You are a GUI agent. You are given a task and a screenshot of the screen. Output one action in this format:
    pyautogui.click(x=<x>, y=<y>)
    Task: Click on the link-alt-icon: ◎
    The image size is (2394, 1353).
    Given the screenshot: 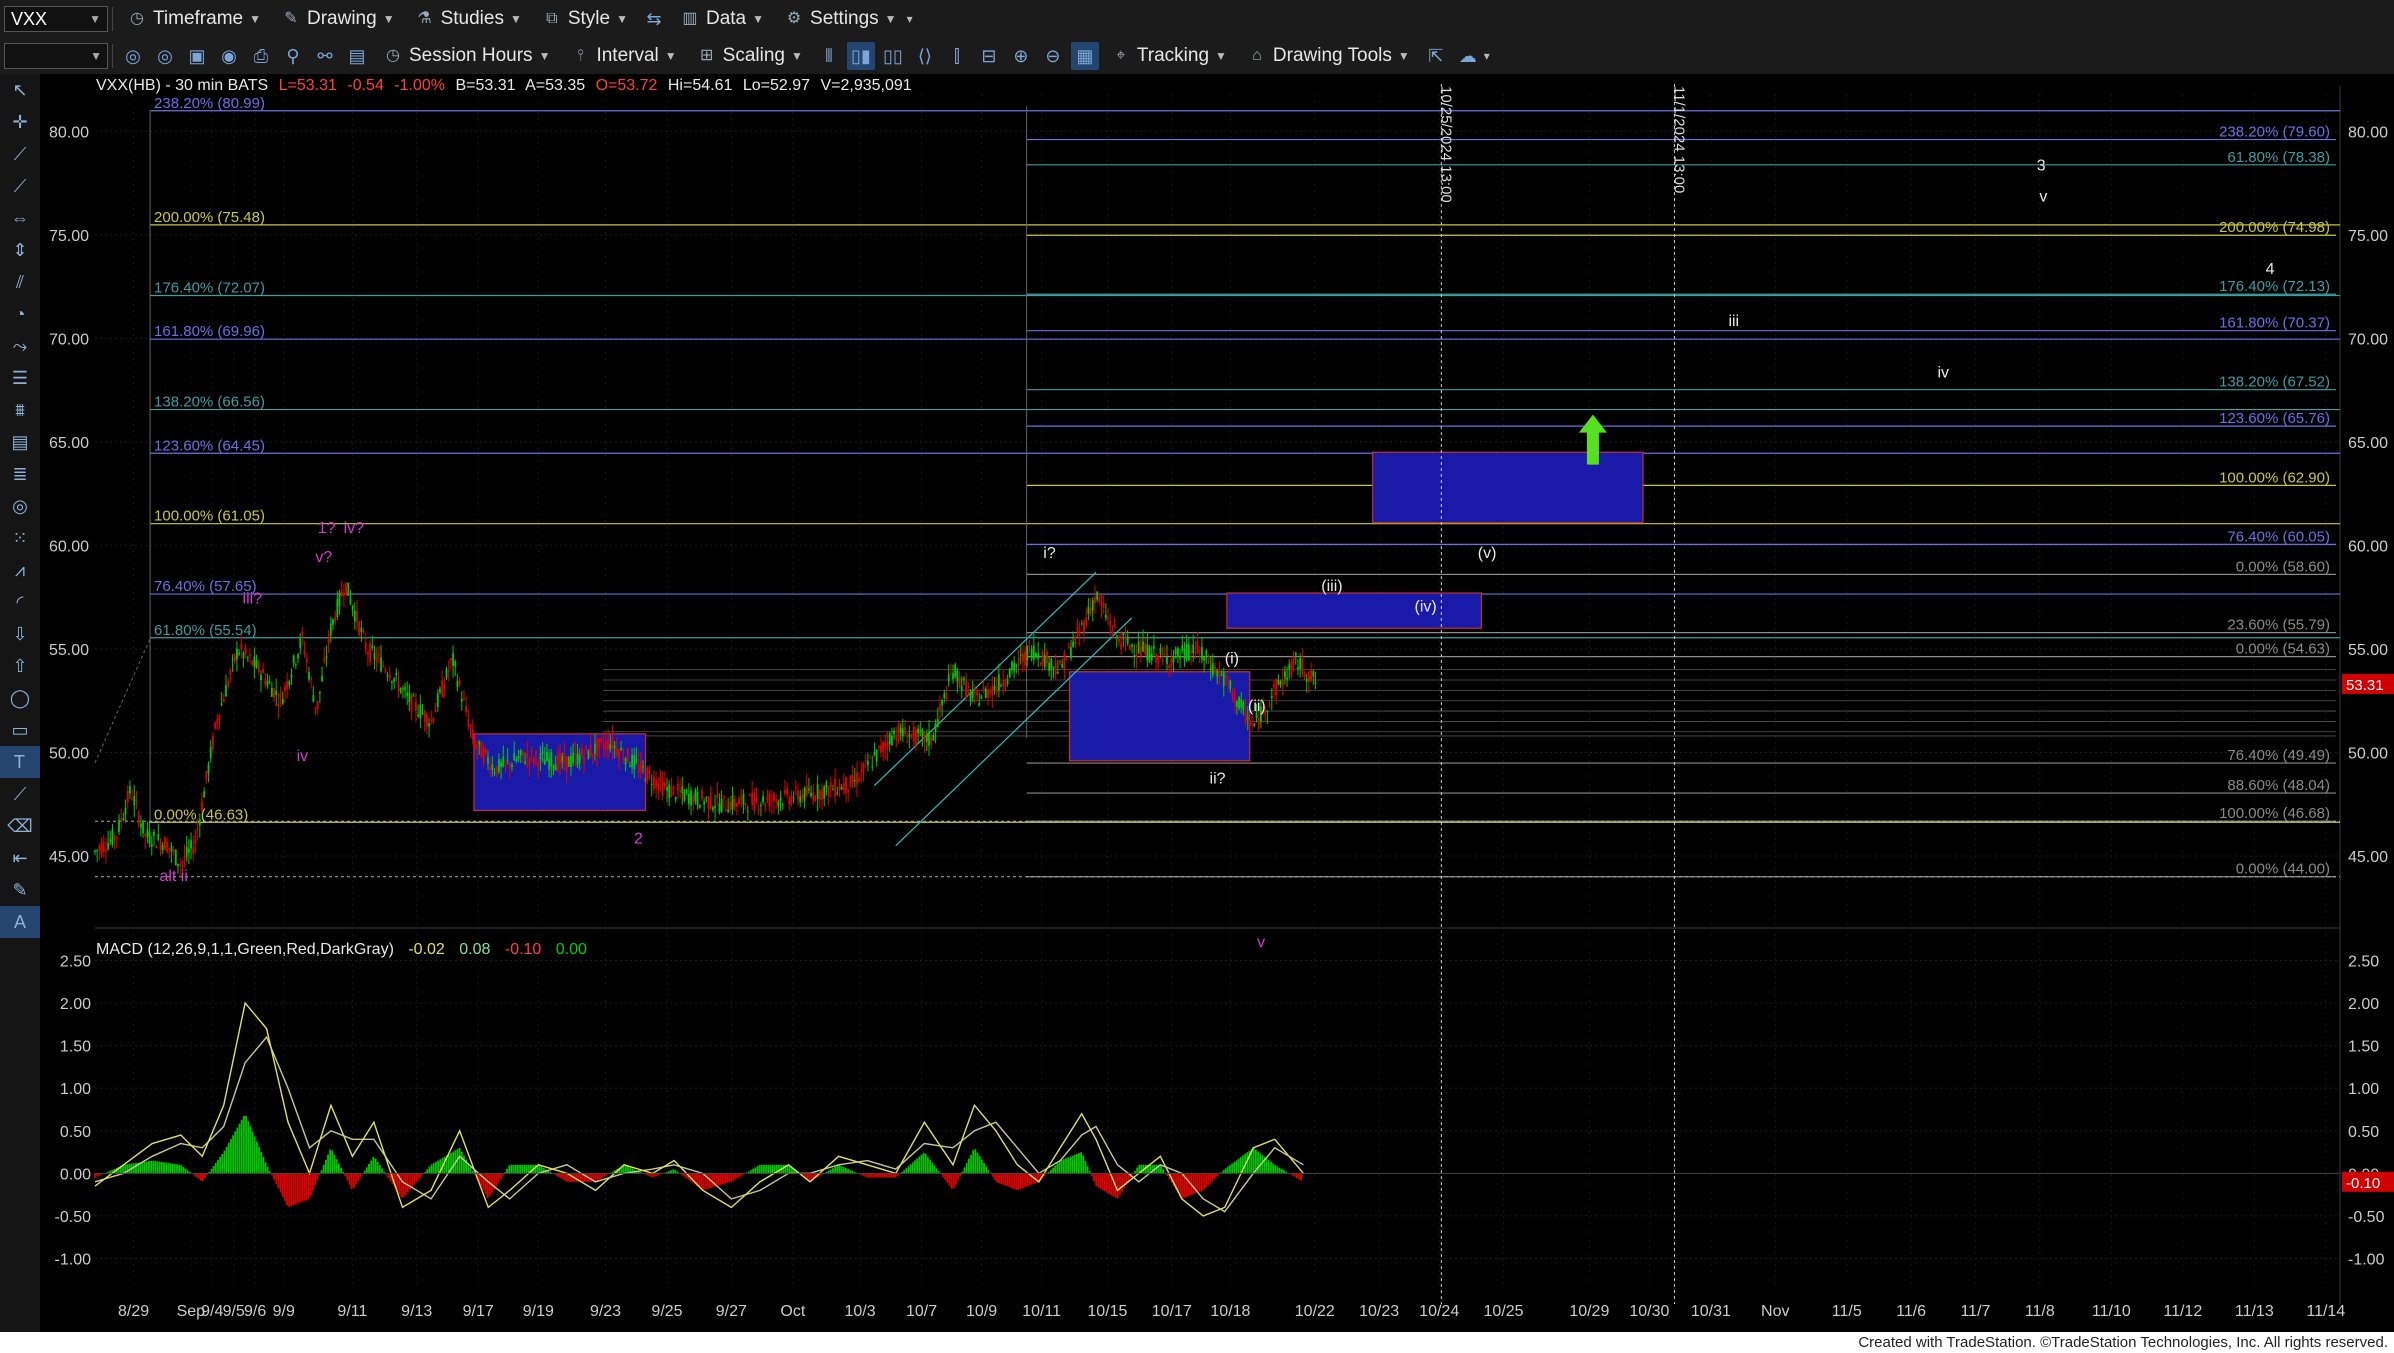 What is the action you would take?
    pyautogui.click(x=165, y=56)
    